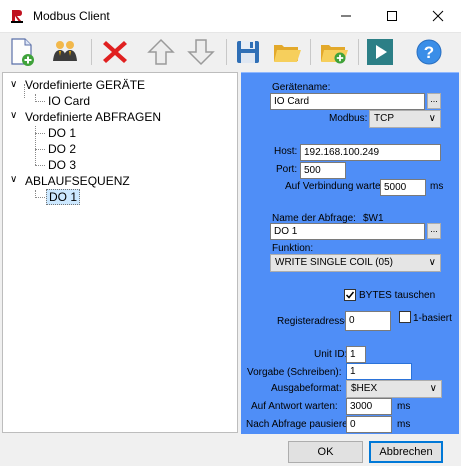  I want to click on arrow-up-icon, so click(161, 51).